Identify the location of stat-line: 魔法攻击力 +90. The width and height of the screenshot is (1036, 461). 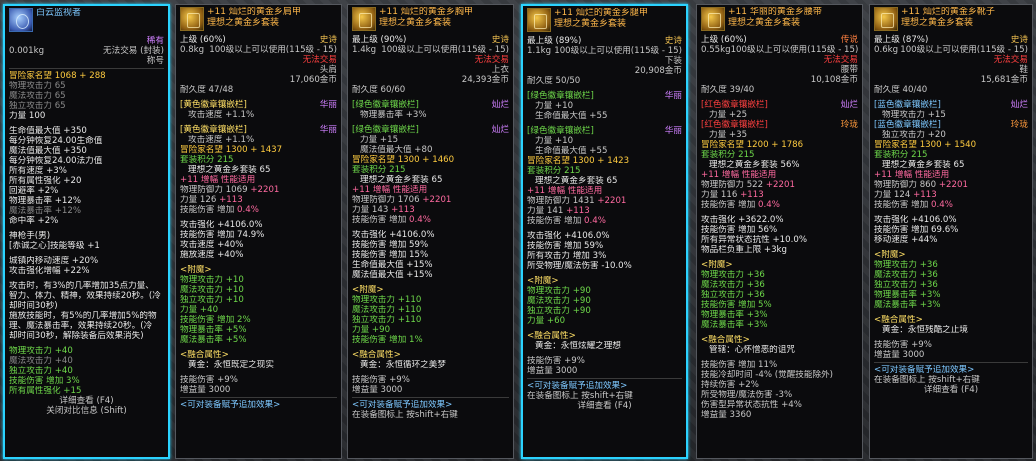
(559, 301).